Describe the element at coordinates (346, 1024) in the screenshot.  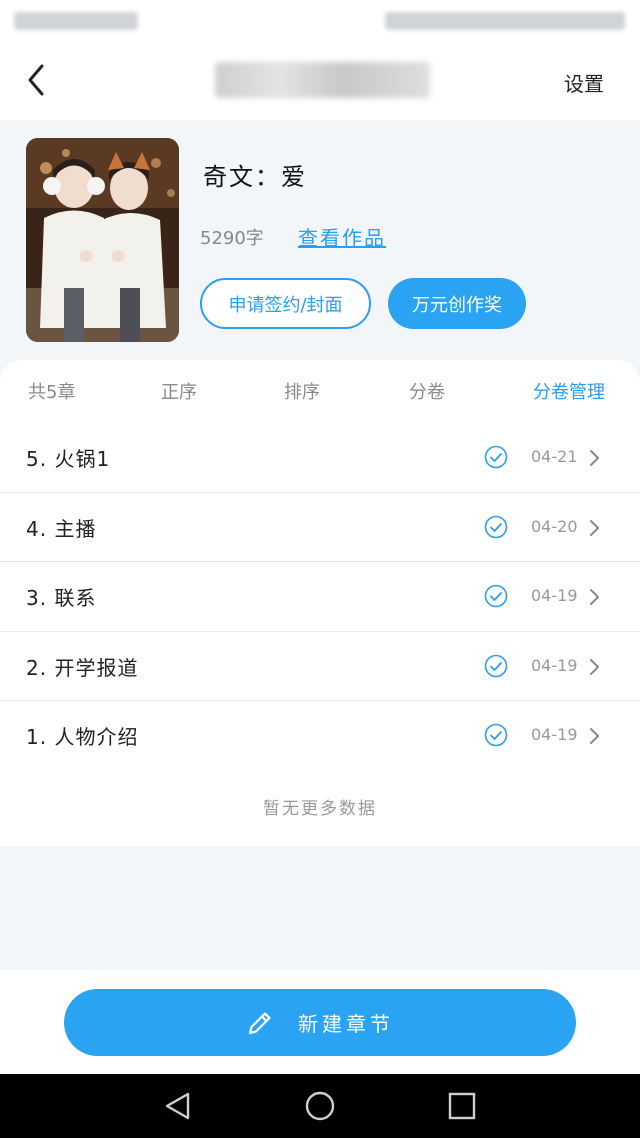
I see `new-chapter-label: 新建章节` at that location.